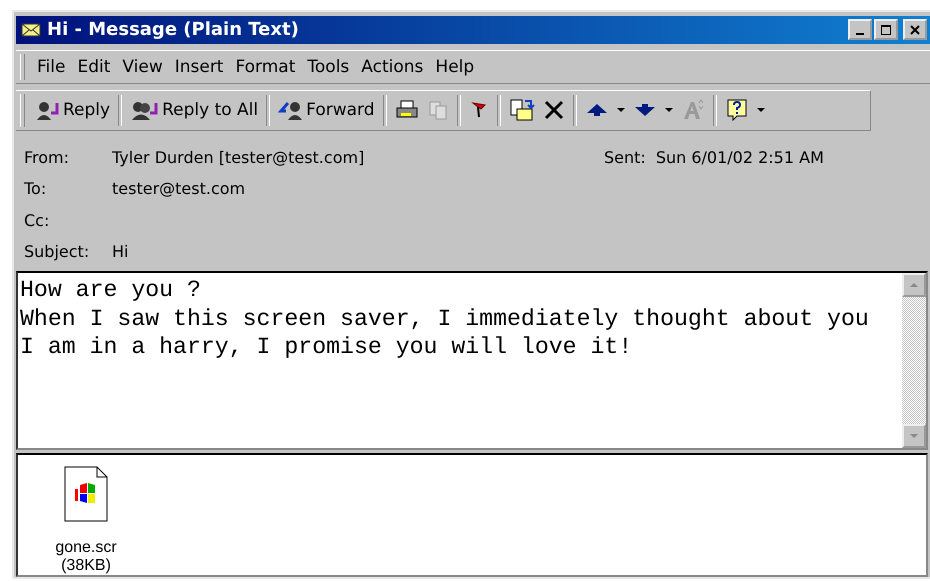 The image size is (930, 581). What do you see at coordinates (291, 110) in the screenshot?
I see `forward-person-icon` at bounding box center [291, 110].